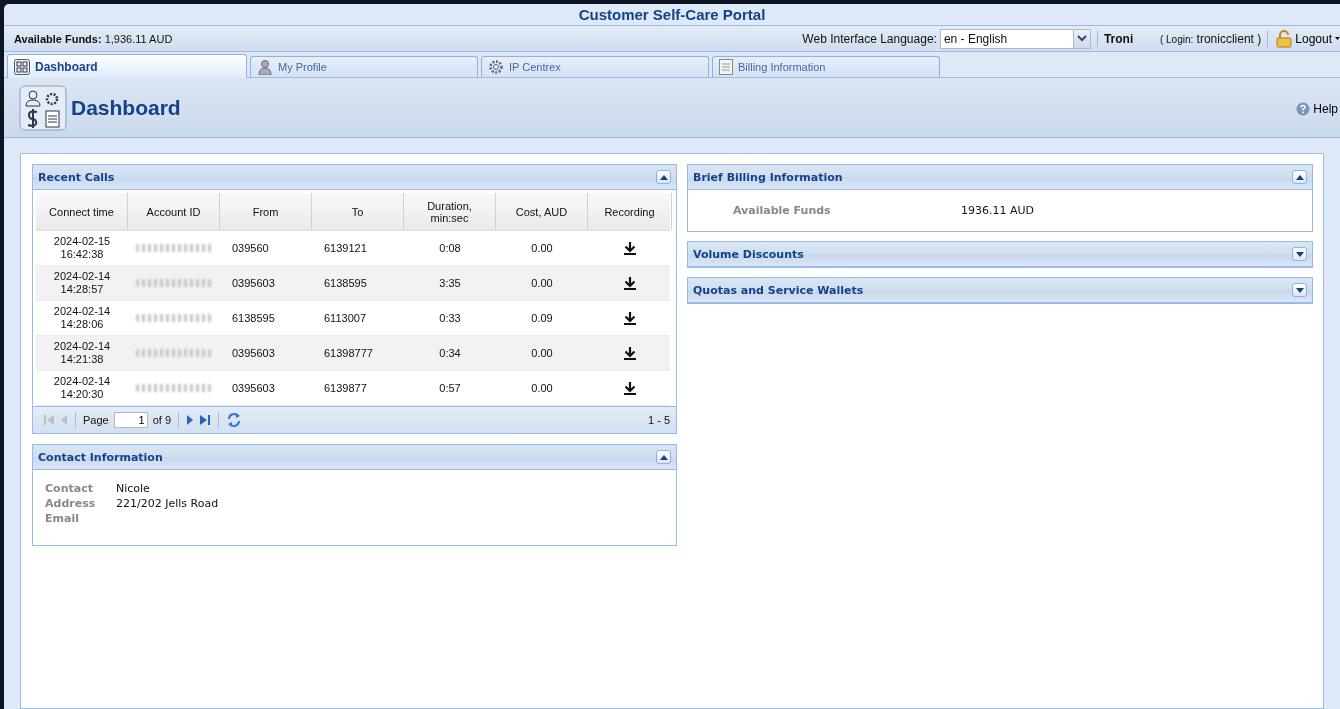 Image resolution: width=1340 pixels, height=709 pixels. I want to click on table-cell-text: 2024-02-14 14:28:57, so click(82, 283).